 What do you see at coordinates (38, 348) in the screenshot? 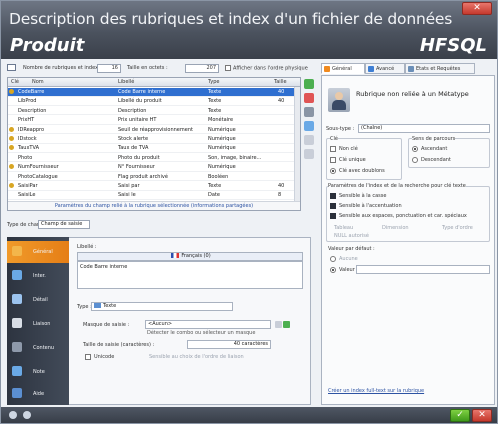
I see `vtab-content: Contenu` at bounding box center [38, 348].